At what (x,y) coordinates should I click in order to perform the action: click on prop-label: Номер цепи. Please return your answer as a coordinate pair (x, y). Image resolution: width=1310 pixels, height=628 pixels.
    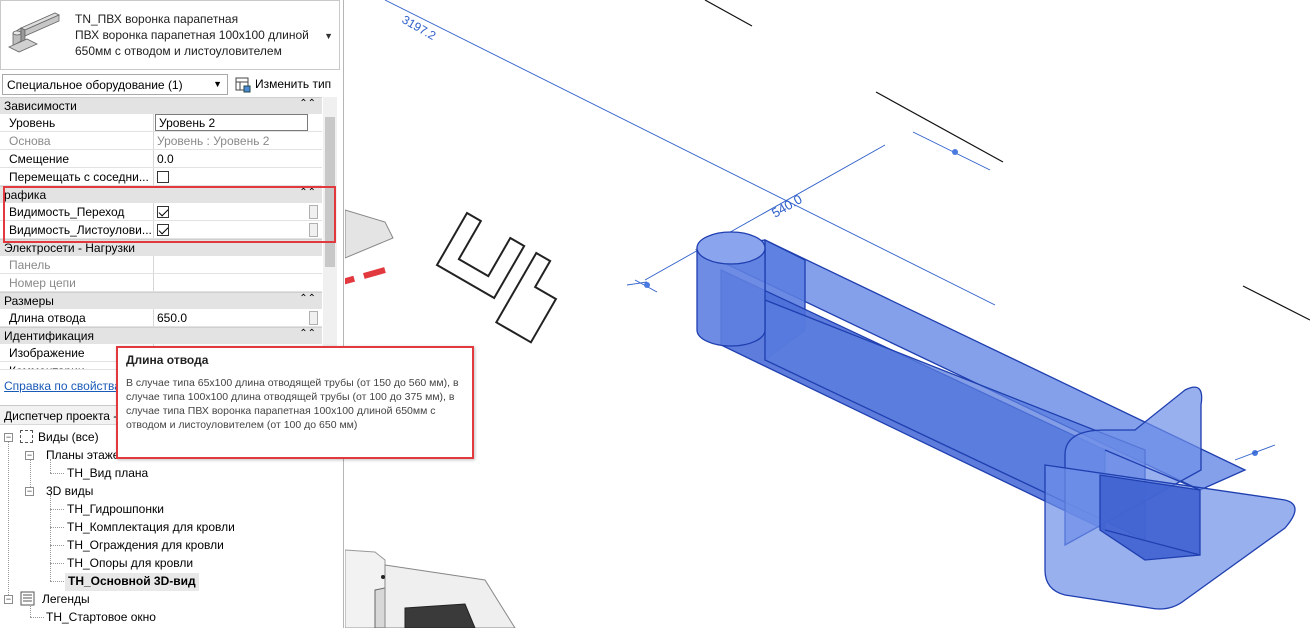
    Looking at the image, I should click on (77, 282).